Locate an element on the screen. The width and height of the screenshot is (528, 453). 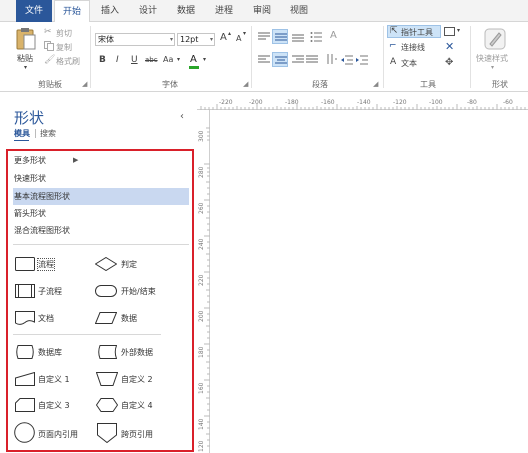
connector-label: 连接线 is located at coordinates (413, 47).